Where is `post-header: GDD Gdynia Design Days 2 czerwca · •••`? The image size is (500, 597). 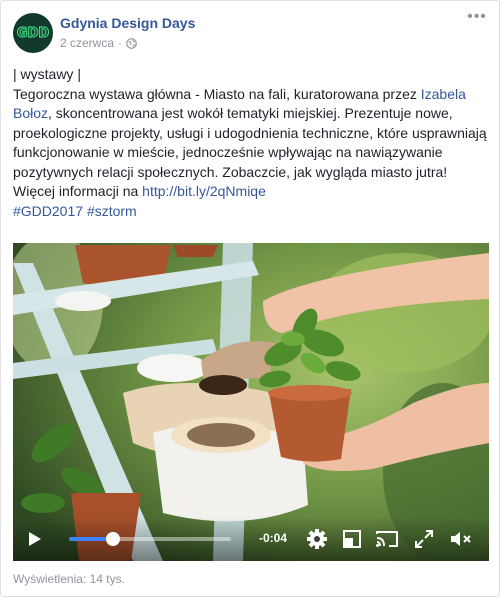
post-header: GDD Gdynia Design Days 2 czerwca · ••• is located at coordinates (250, 32).